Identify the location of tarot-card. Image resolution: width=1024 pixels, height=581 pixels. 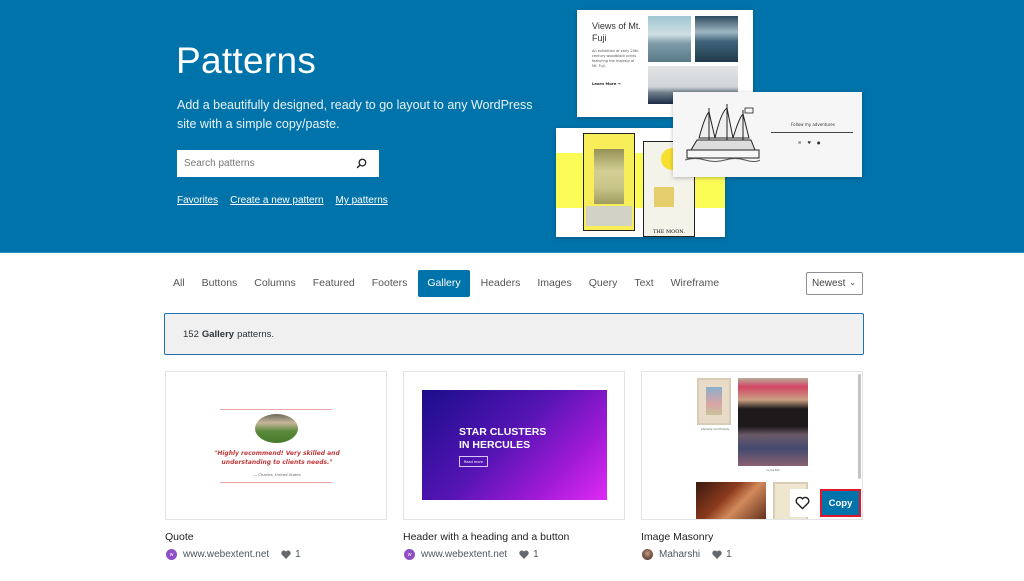
(609, 182).